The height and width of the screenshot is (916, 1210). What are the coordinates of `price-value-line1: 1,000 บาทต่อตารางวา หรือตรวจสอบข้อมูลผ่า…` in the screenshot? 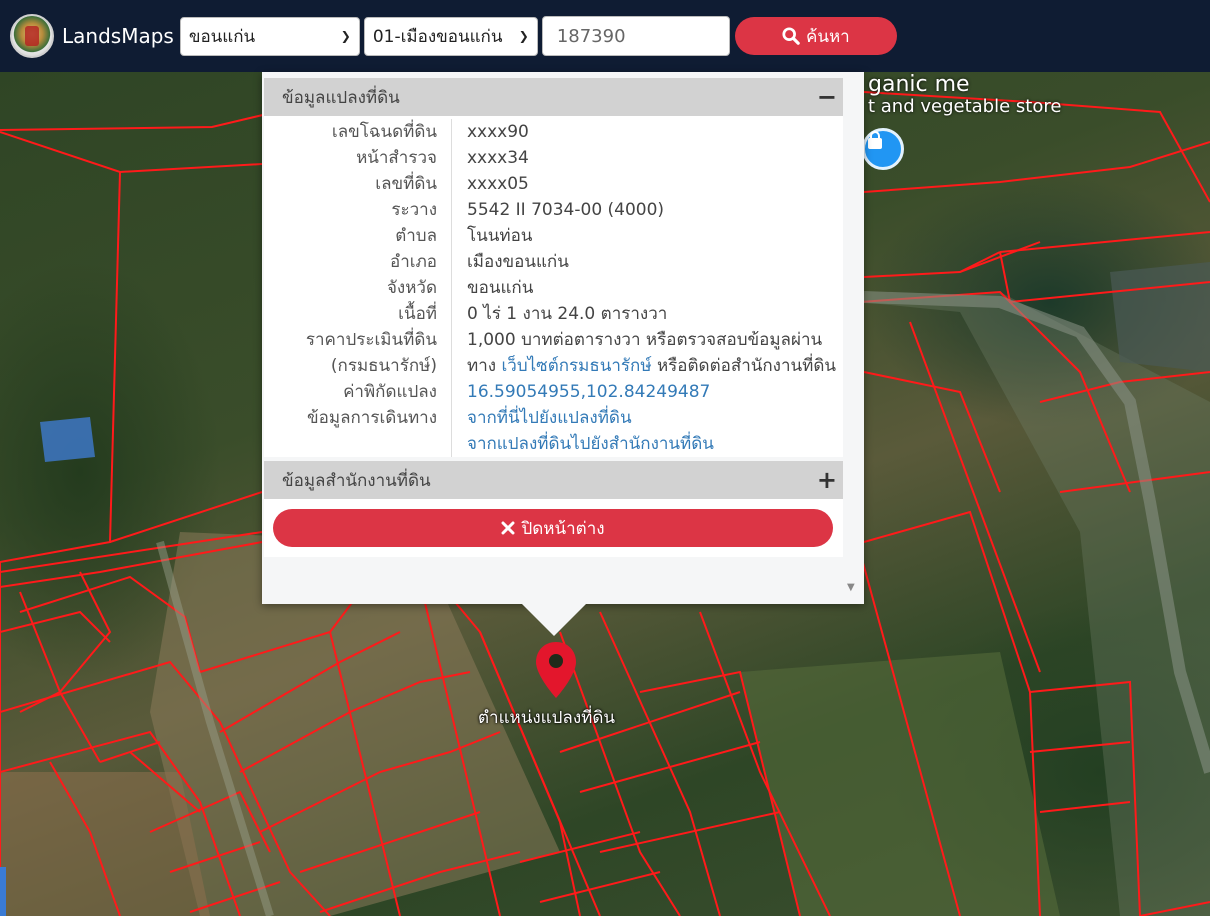 It's located at (645, 340).